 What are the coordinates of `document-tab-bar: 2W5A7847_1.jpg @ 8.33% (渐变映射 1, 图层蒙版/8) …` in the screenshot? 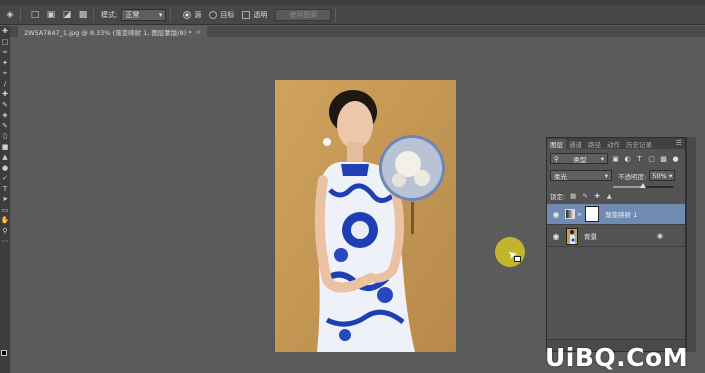 It's located at (357, 31).